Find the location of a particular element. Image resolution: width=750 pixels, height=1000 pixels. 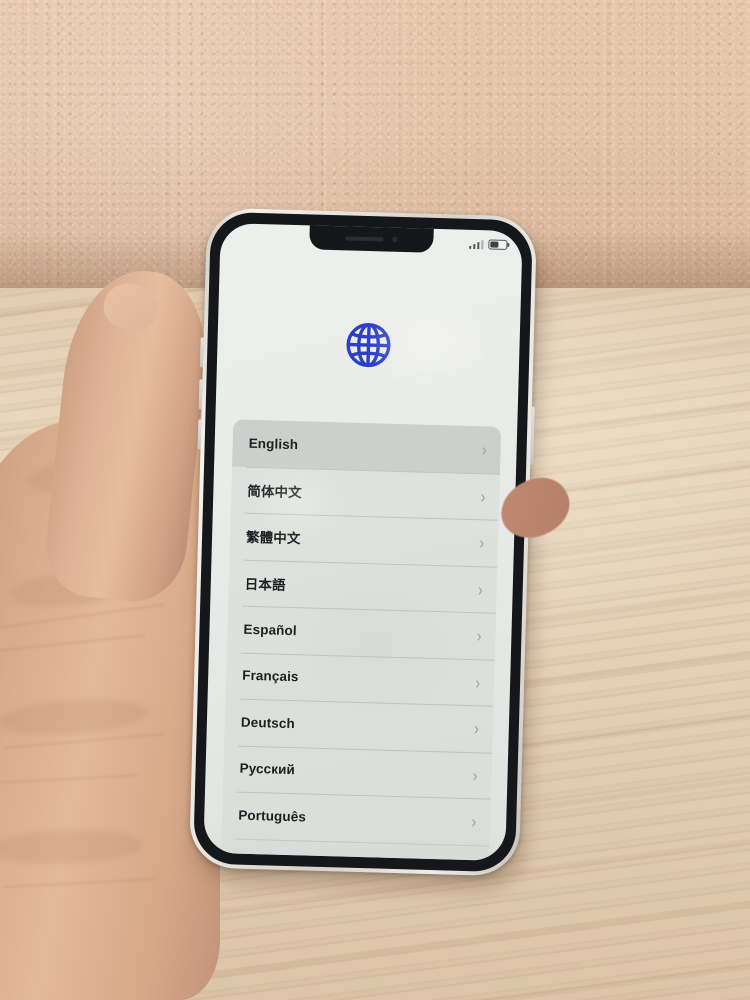

earpiece-speaker-icon is located at coordinates (364, 238).